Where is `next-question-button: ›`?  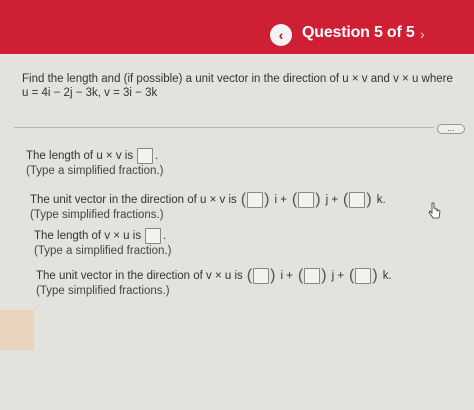 next-question-button: › is located at coordinates (422, 34).